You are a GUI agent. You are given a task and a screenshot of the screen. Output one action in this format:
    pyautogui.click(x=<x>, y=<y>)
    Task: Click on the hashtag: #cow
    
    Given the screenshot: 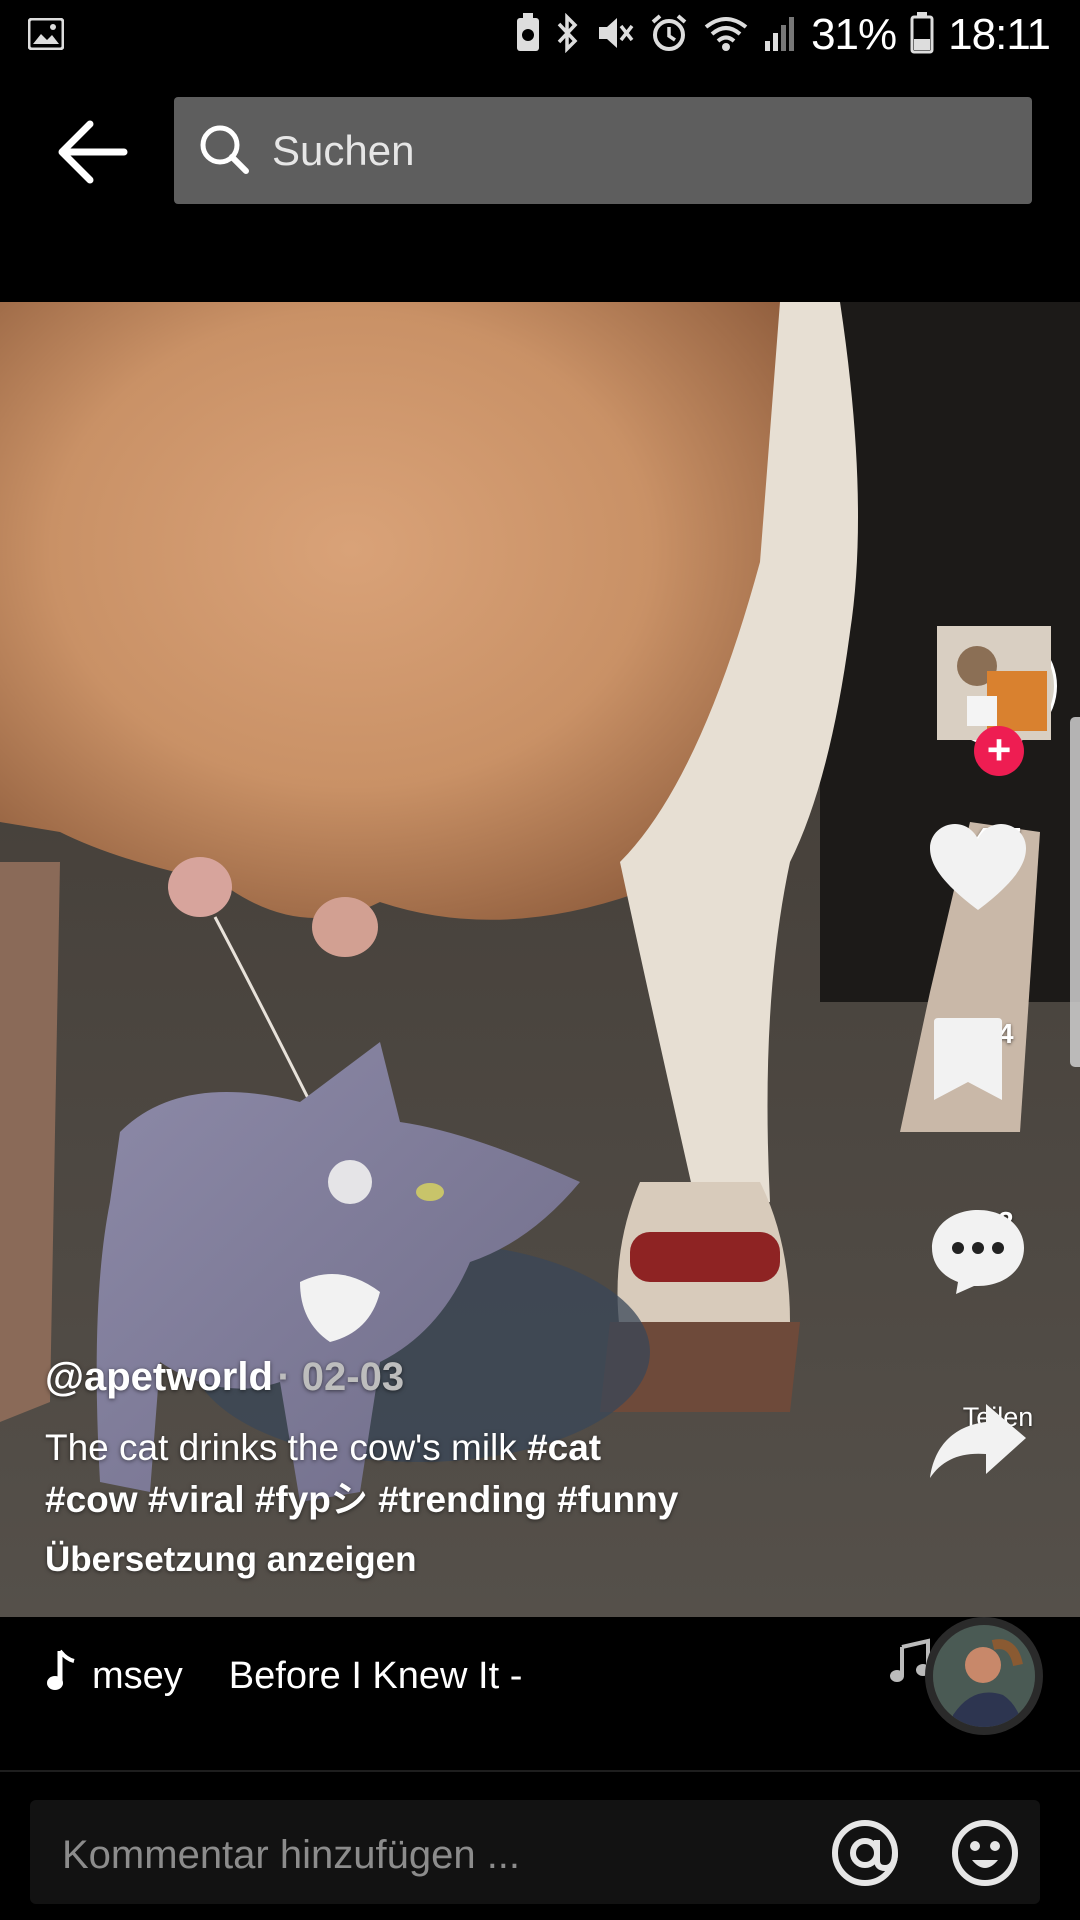 What is the action you would take?
    pyautogui.click(x=91, y=1499)
    